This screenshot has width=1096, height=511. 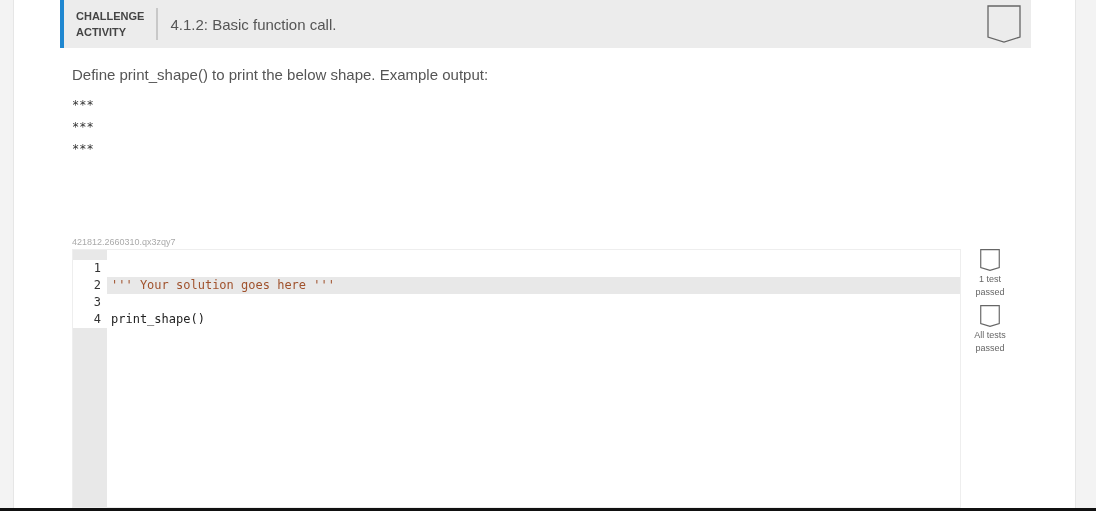 I want to click on test-status-label: All tests passed, so click(x=990, y=342).